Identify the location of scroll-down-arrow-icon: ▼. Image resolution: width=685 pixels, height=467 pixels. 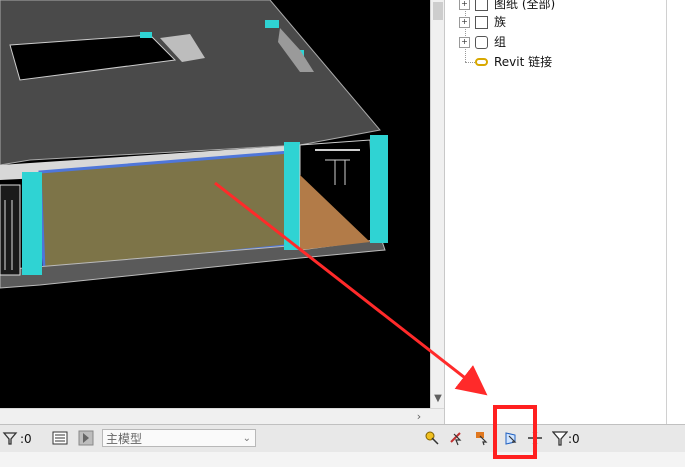
(438, 399).